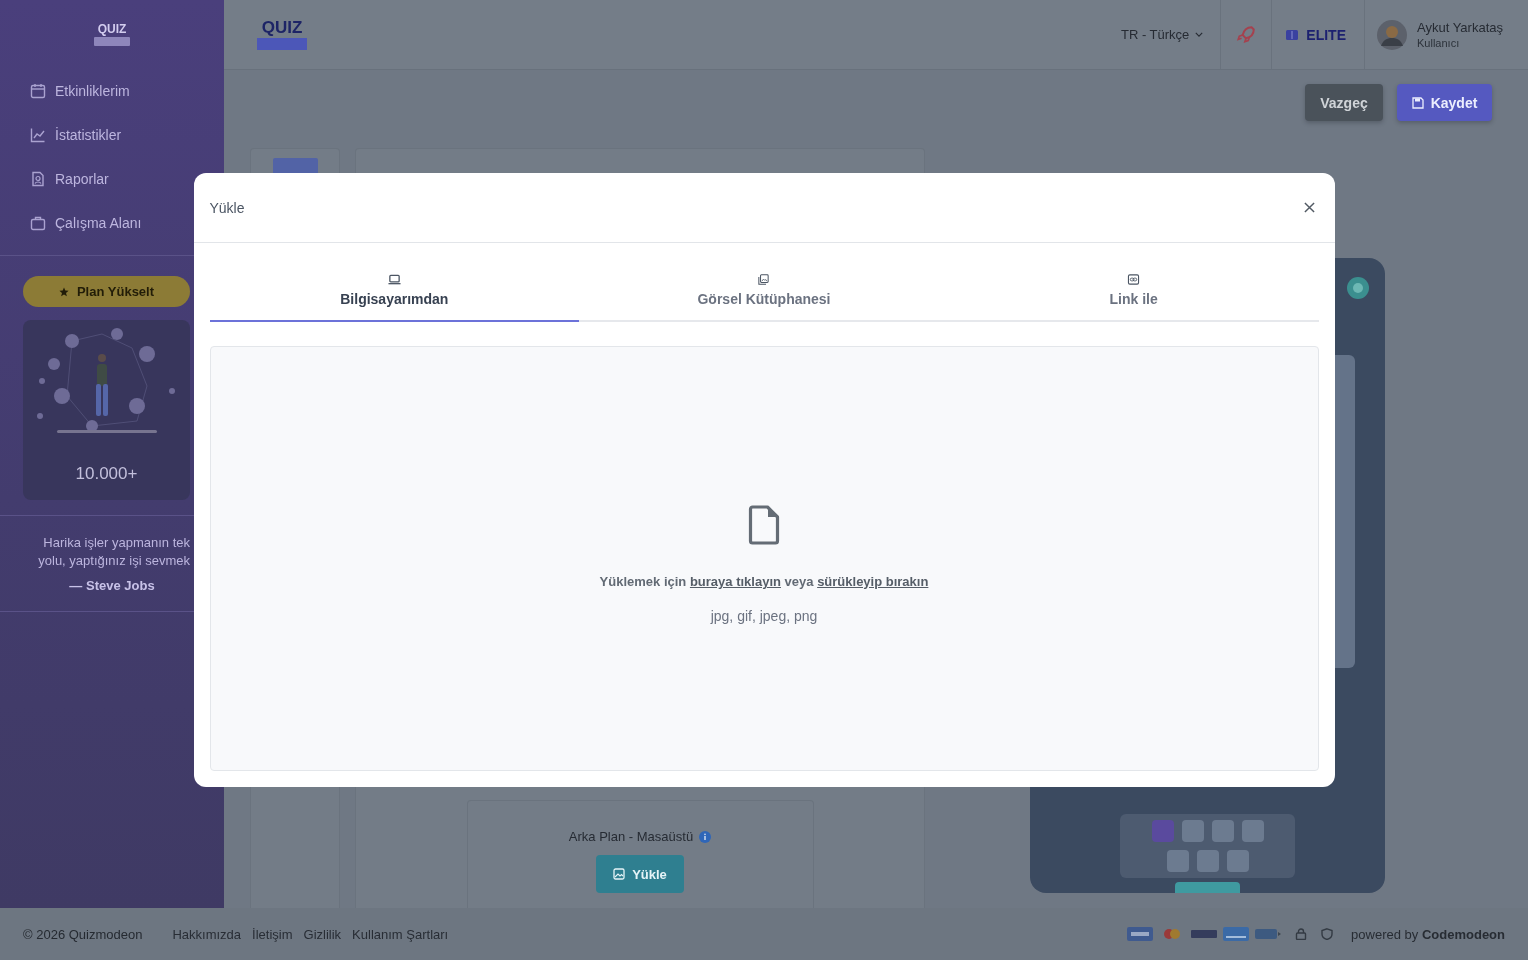  I want to click on user-role: Kullanıcı, so click(1439, 43).